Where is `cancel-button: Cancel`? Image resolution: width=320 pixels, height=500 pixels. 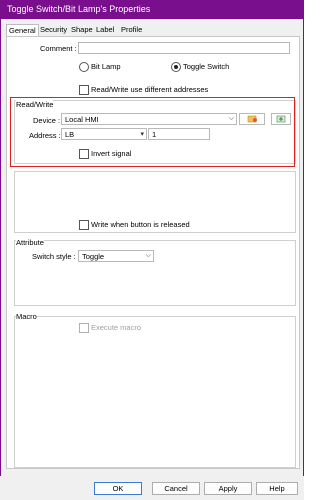 cancel-button: Cancel is located at coordinates (176, 488).